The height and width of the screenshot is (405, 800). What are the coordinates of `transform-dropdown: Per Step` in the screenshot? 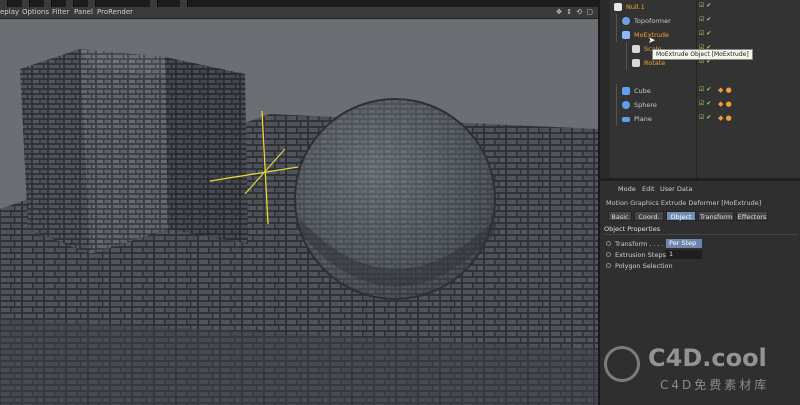 It's located at (684, 243).